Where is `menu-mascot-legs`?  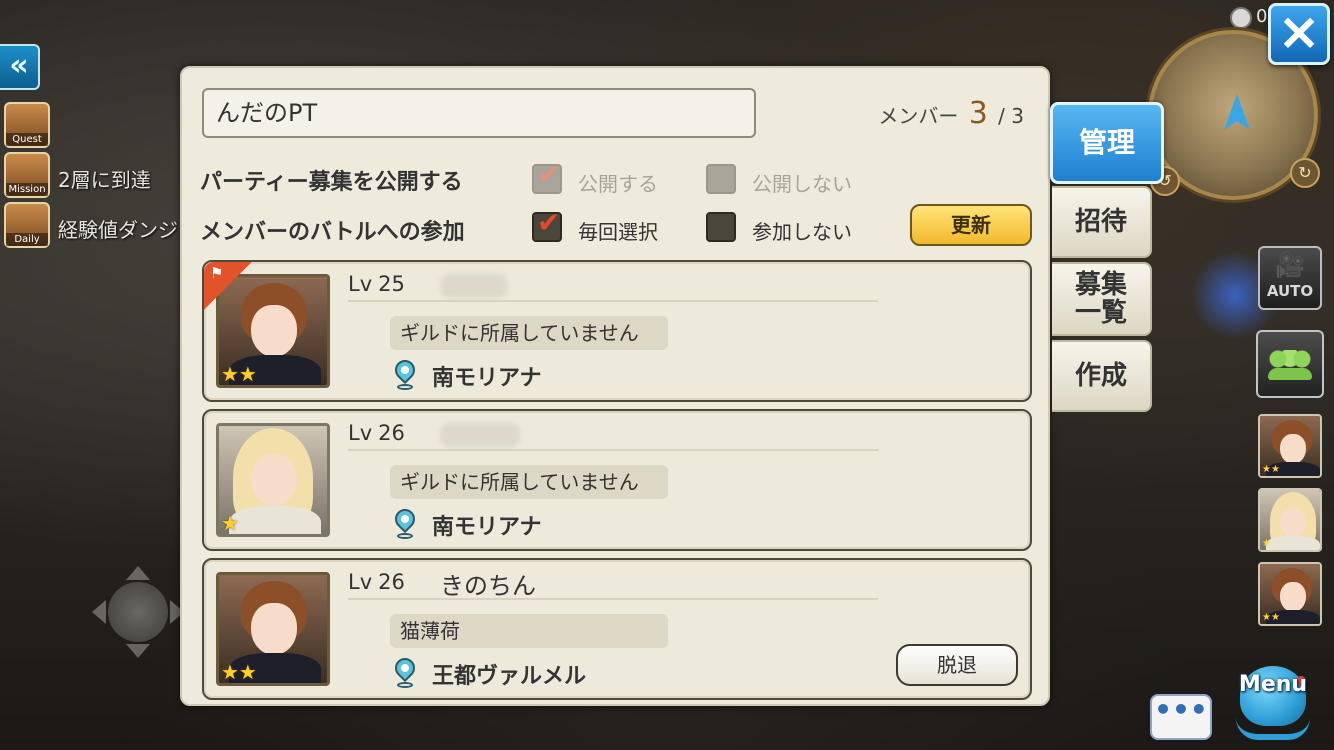 menu-mascot-legs is located at coordinates (1273, 729).